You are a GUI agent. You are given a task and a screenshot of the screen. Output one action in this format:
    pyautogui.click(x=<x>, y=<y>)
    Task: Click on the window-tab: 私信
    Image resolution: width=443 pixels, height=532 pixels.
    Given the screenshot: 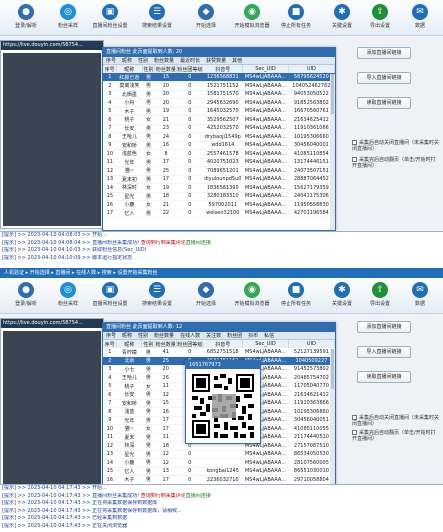 What is the action you would take?
    pyautogui.click(x=269, y=335)
    